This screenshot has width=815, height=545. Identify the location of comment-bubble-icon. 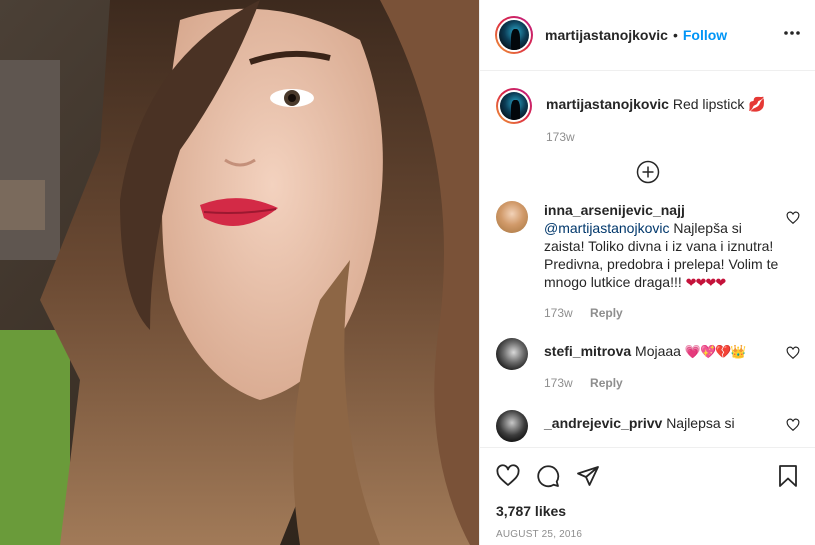
(548, 476).